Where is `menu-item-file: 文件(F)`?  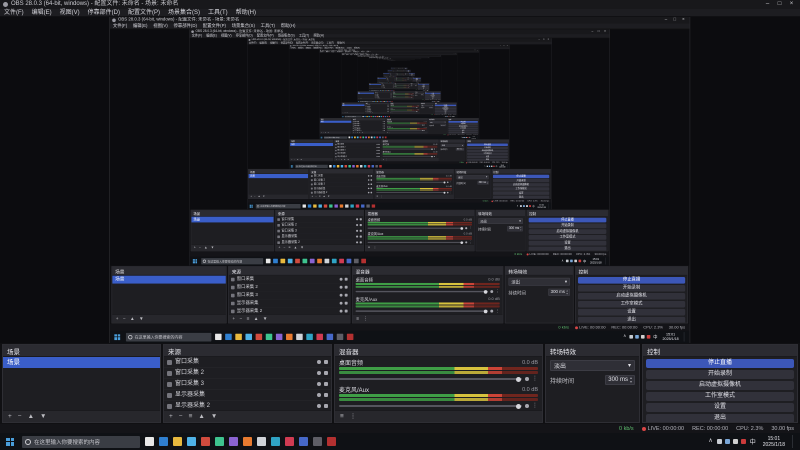
menu-item-file: 文件(F) is located at coordinates (14, 13).